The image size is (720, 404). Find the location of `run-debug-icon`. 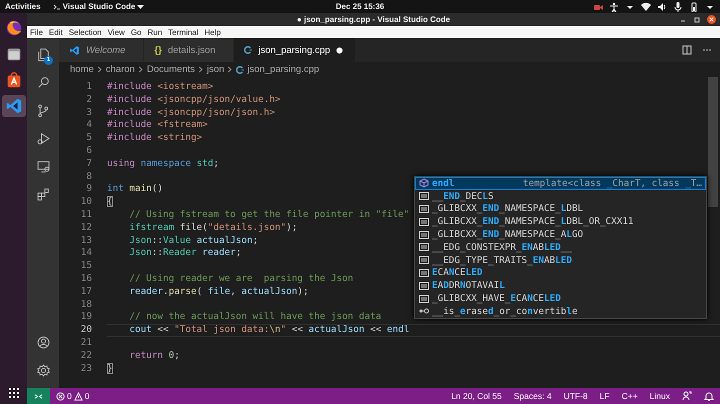

run-debug-icon is located at coordinates (43, 138).